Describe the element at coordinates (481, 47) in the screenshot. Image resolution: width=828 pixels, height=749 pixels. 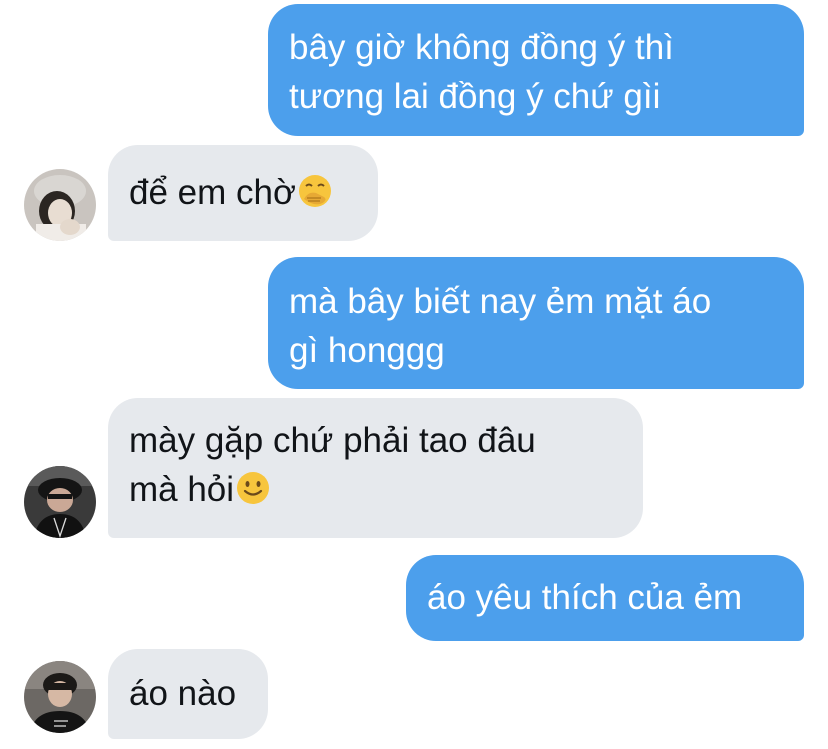
I see `message-text: bây giờ không đồng ý thì` at that location.